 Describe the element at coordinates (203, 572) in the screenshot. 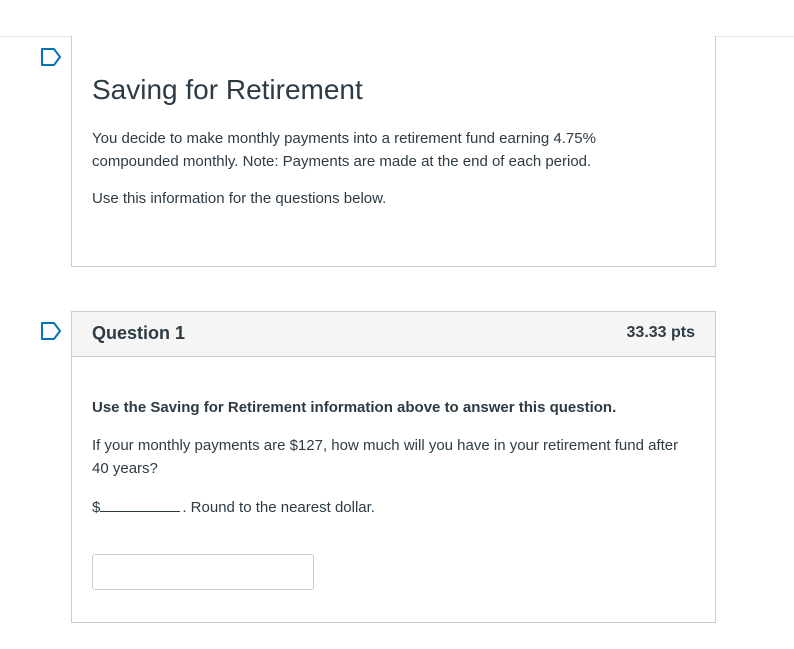

I see `answer-input` at that location.